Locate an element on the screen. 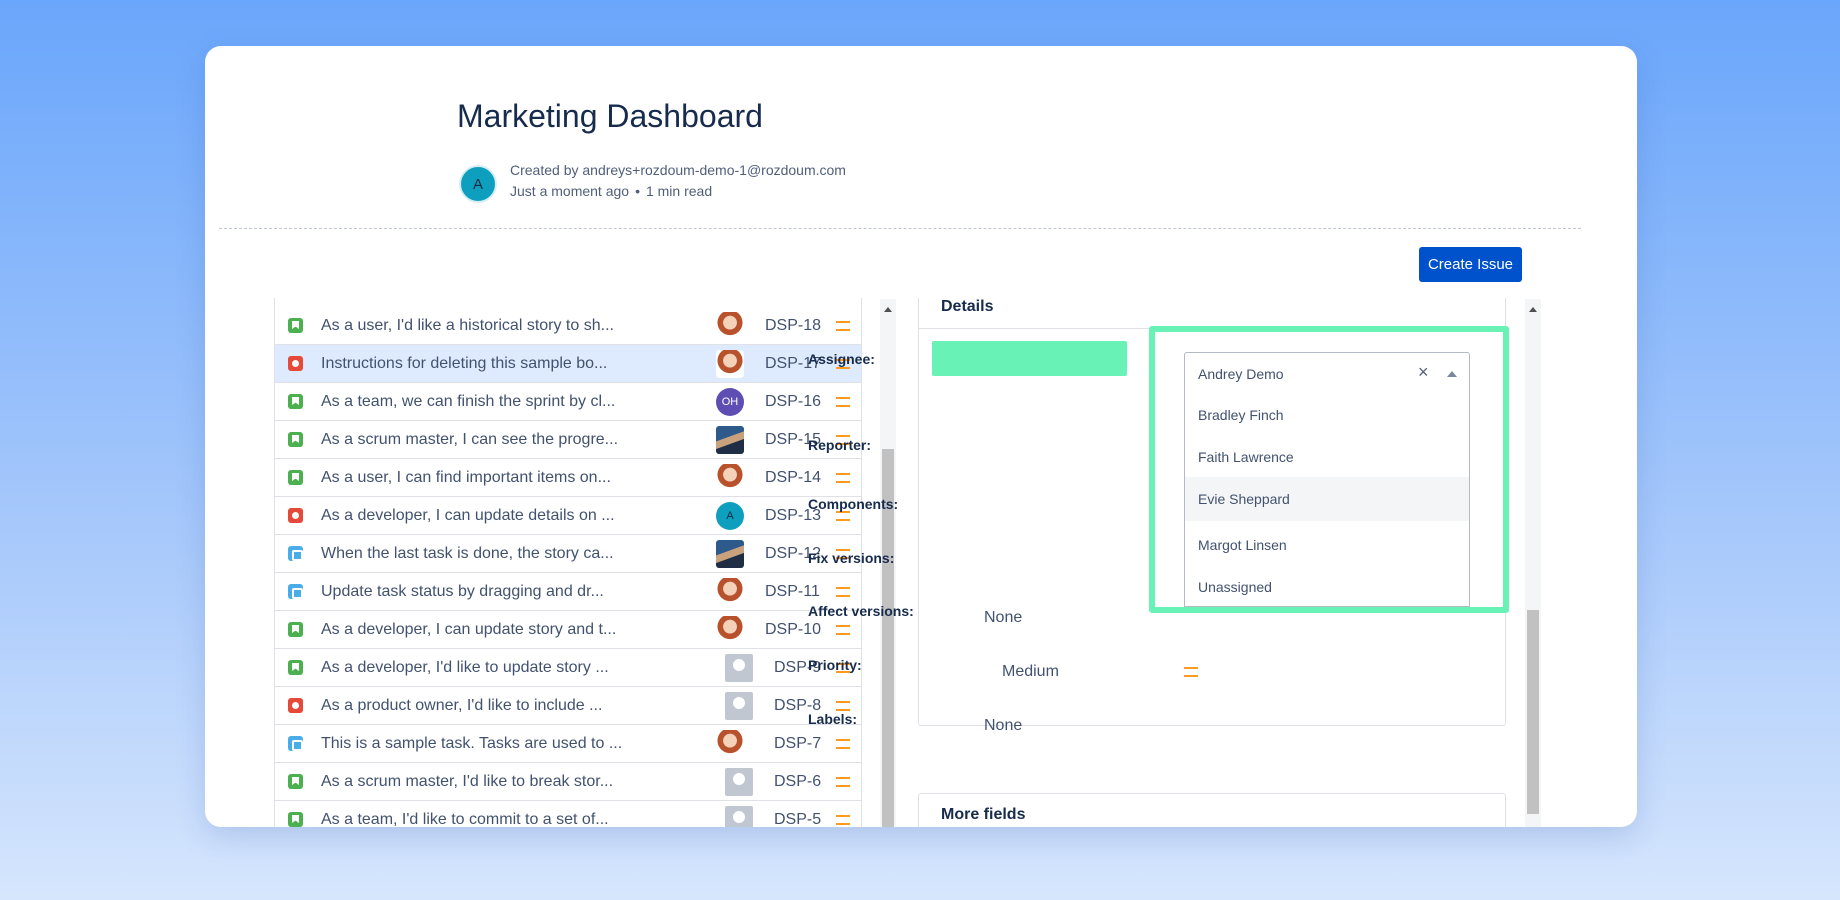 The width and height of the screenshot is (1840, 900). issue-key: DSP-14 is located at coordinates (793, 478).